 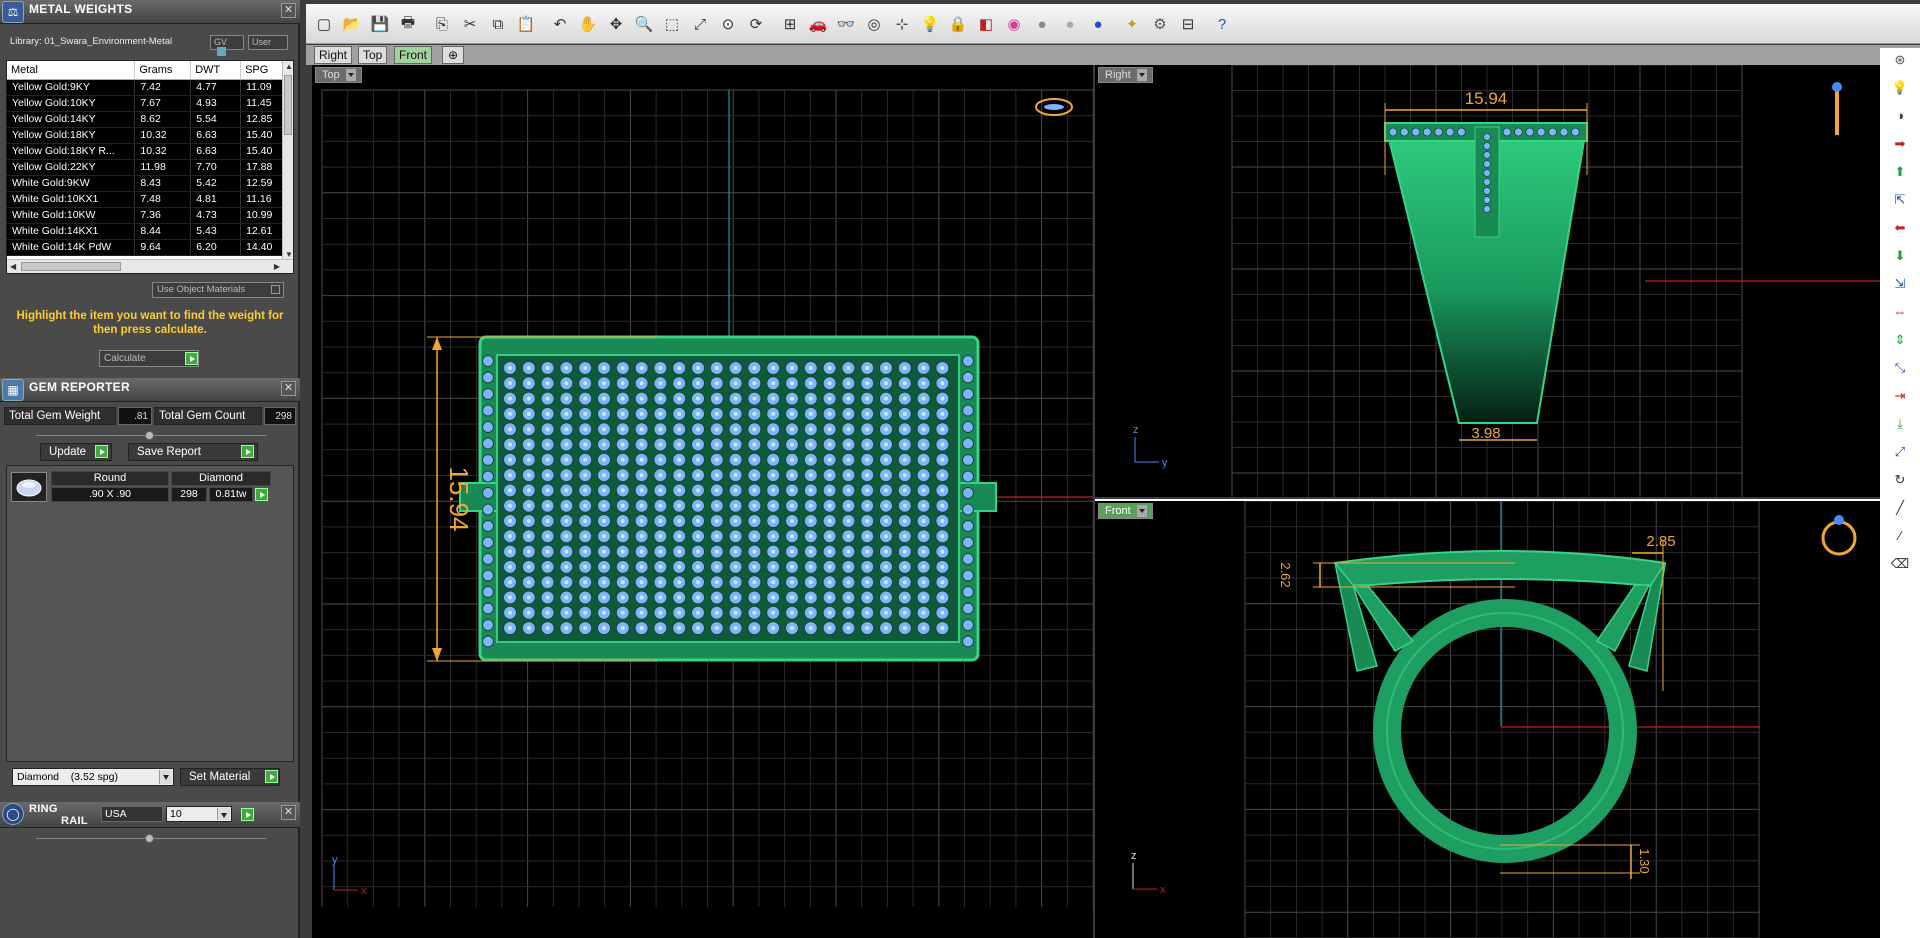 What do you see at coordinates (644, 24) in the screenshot?
I see `zoom-icon: 🔍` at bounding box center [644, 24].